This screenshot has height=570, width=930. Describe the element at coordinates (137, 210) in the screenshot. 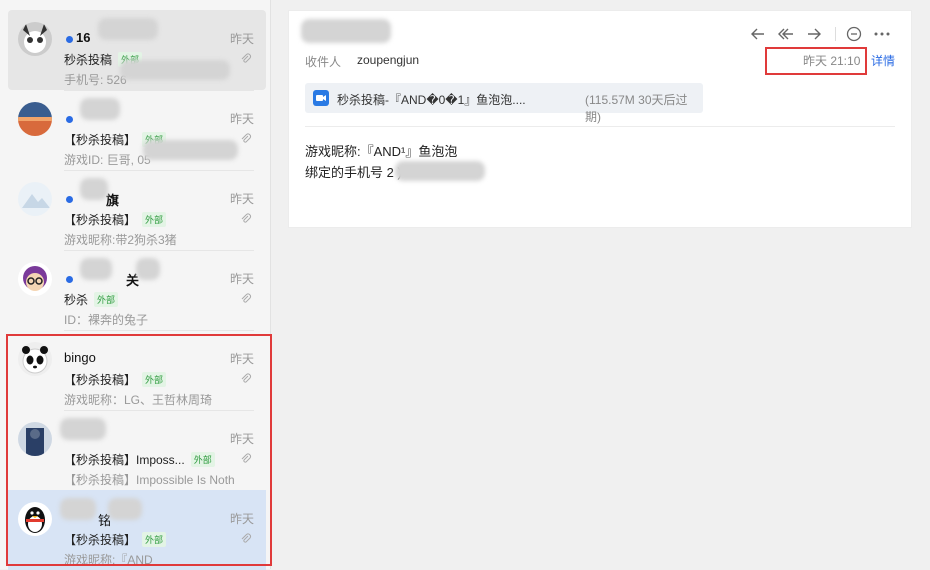

I see `list-item: 旗 昨天 【秒杀投稿】 外部 游戏昵称:带2狗杀3猪` at that location.